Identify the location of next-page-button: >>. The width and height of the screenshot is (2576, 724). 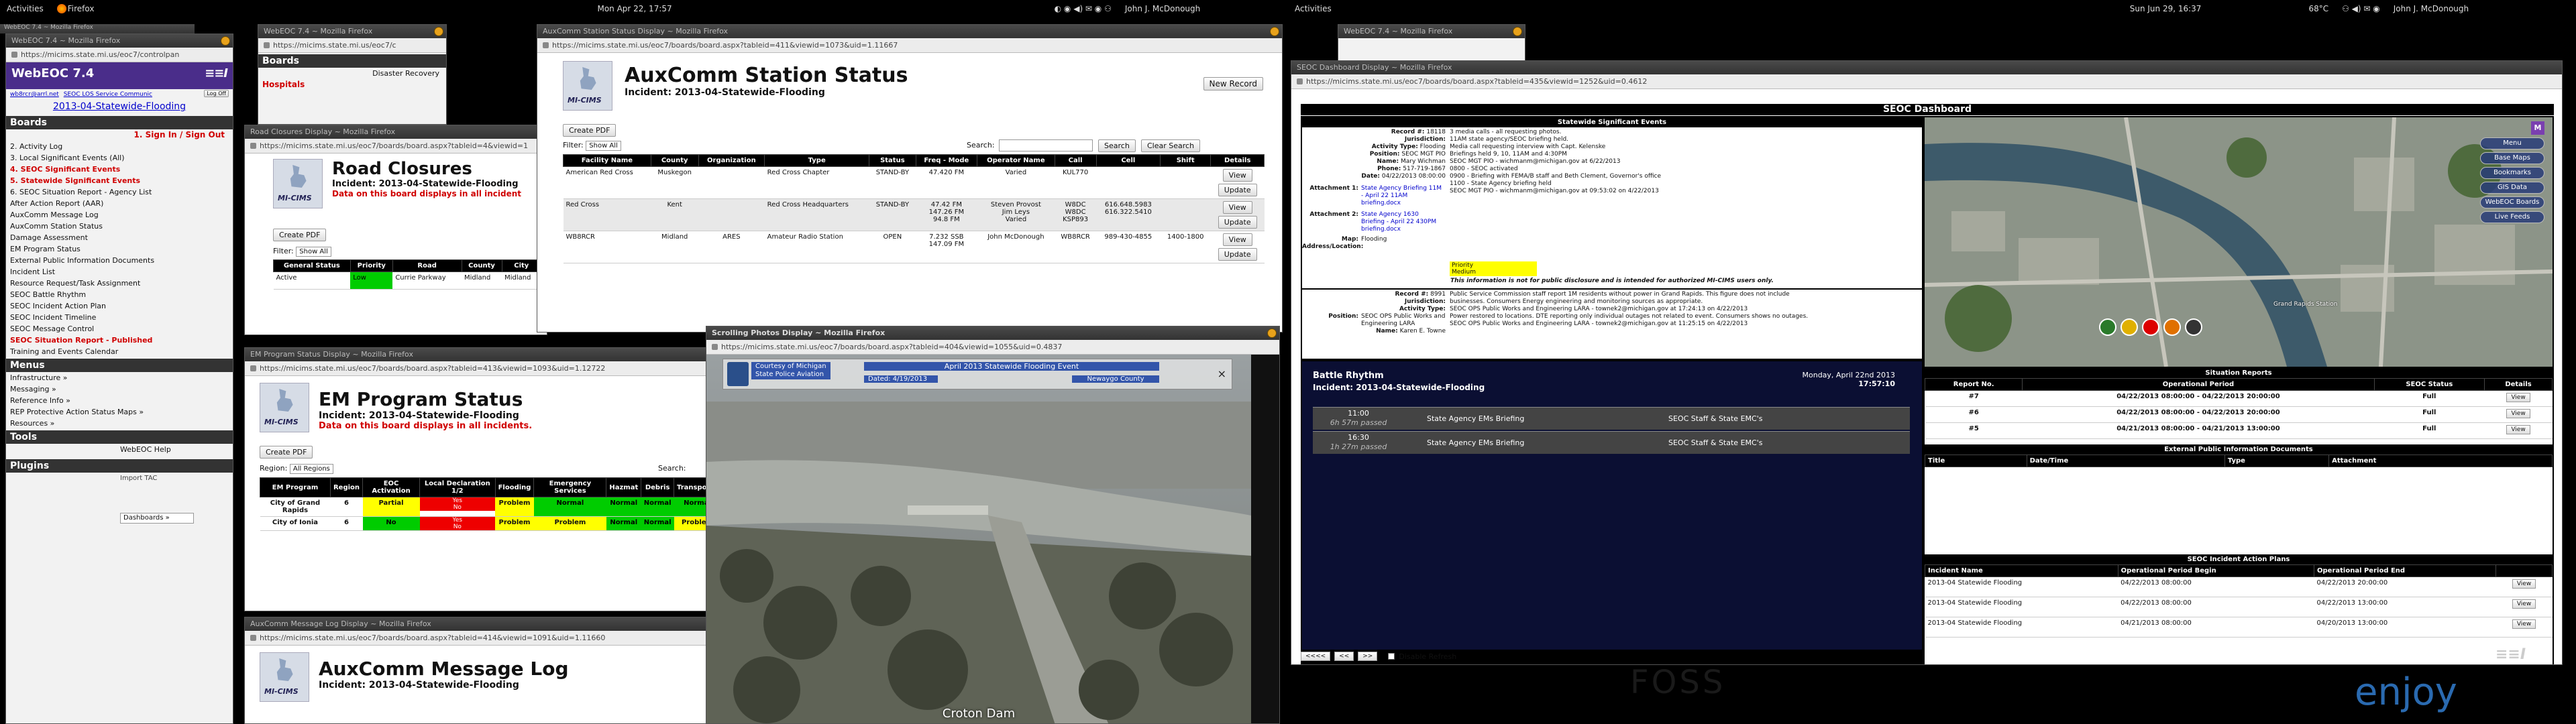
(1368, 656).